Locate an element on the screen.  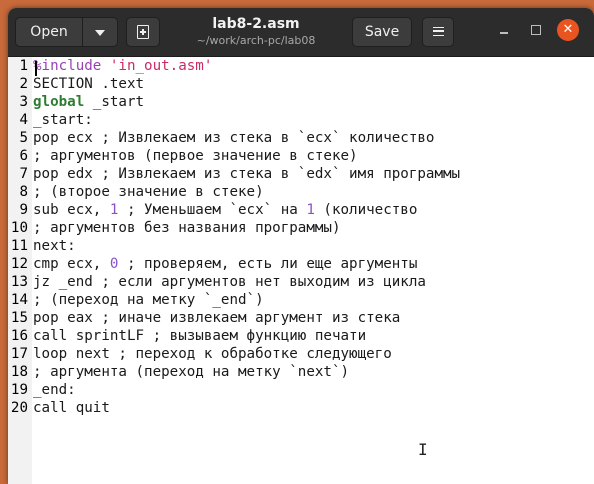
code-token: global is located at coordinates (59, 102).